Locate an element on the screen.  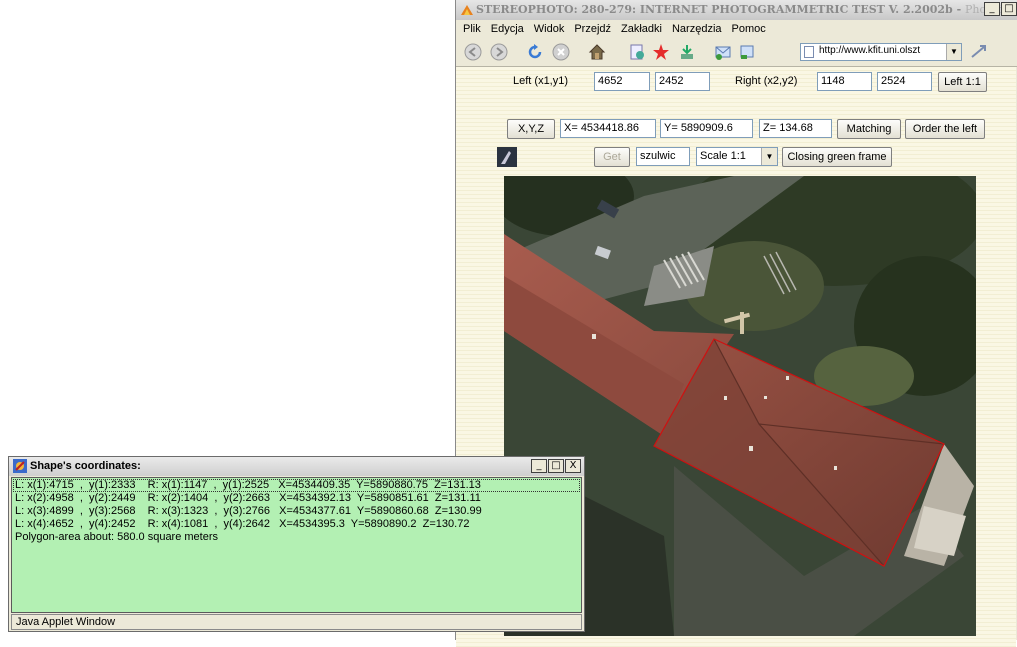
right-coords-label: Right (x2,y2) is located at coordinates (766, 81).